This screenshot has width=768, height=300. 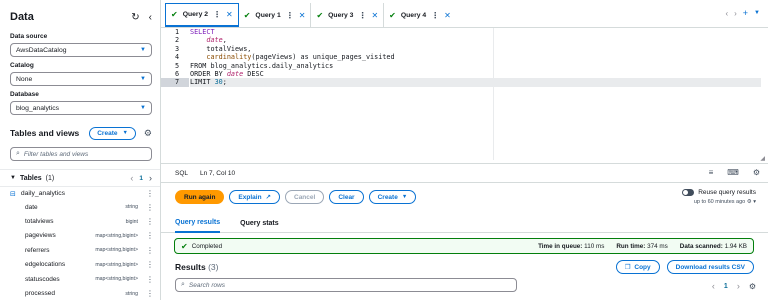 I want to click on catalog-select: None ▼, so click(x=81, y=79).